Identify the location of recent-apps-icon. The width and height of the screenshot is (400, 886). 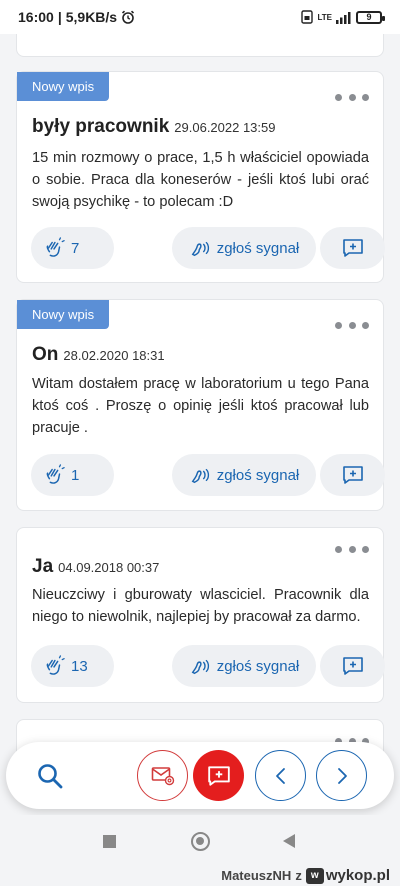
(109, 841).